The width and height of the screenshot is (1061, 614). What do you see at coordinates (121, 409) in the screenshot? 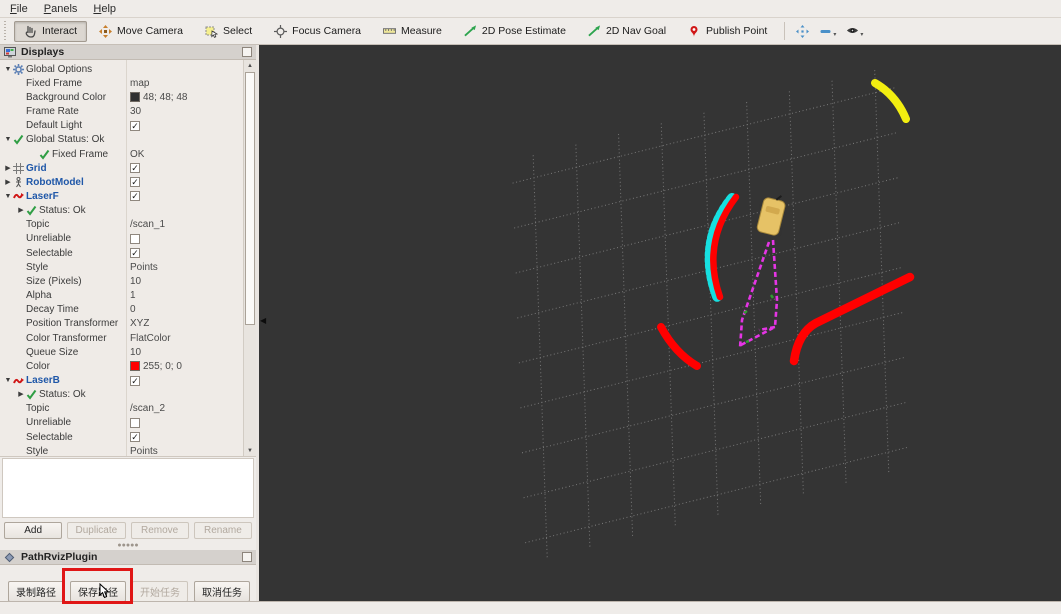
I see `tree-row: Topic/scan_2` at bounding box center [121, 409].